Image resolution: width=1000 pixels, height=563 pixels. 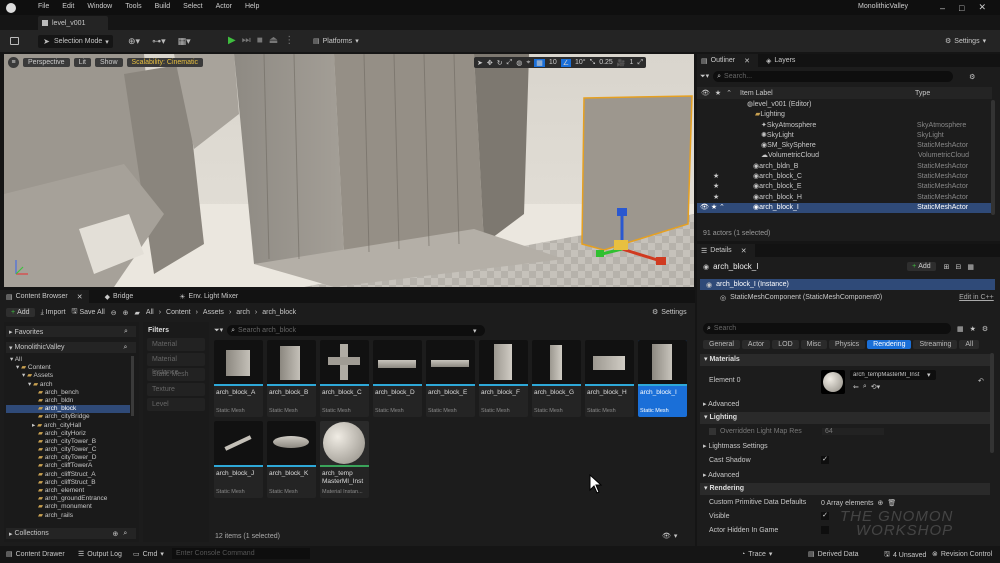 I want to click on table-view-icon: ▦, so click(x=960, y=329).